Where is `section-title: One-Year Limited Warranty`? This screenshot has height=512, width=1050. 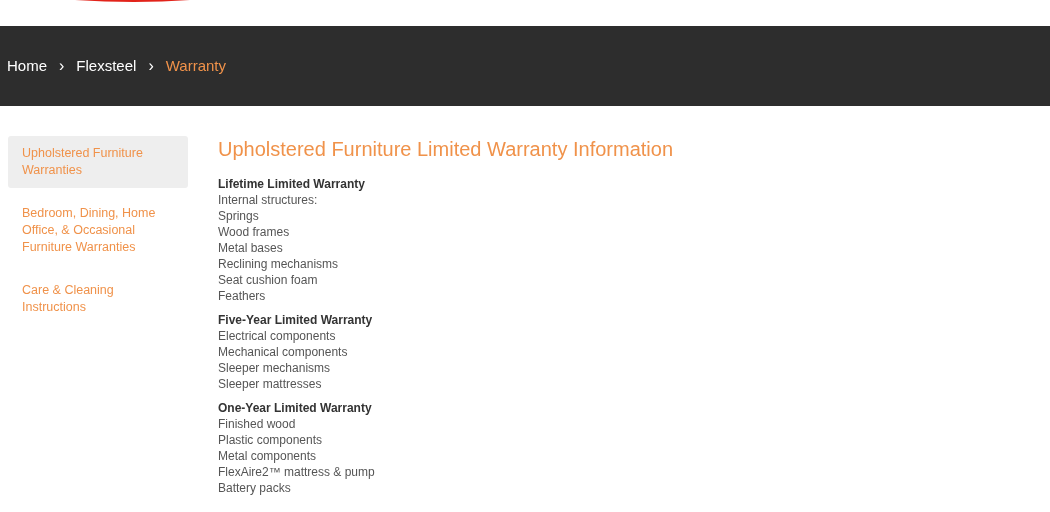
section-title: One-Year Limited Warranty is located at coordinates (295, 408).